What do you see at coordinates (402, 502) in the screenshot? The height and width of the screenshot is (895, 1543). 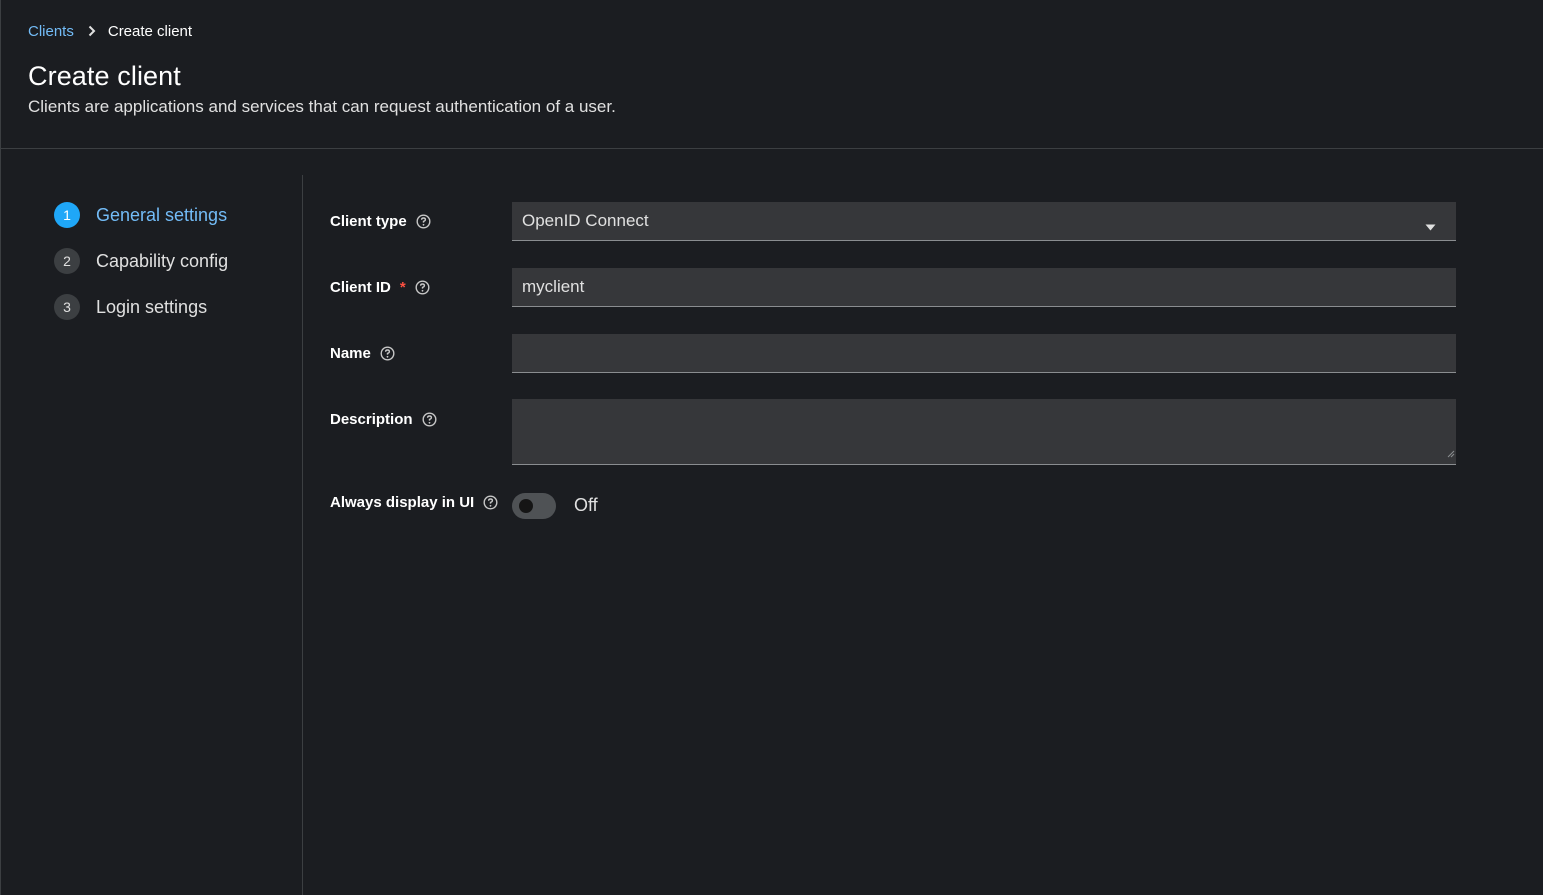 I see `always-display-label-text: Always display in UI` at bounding box center [402, 502].